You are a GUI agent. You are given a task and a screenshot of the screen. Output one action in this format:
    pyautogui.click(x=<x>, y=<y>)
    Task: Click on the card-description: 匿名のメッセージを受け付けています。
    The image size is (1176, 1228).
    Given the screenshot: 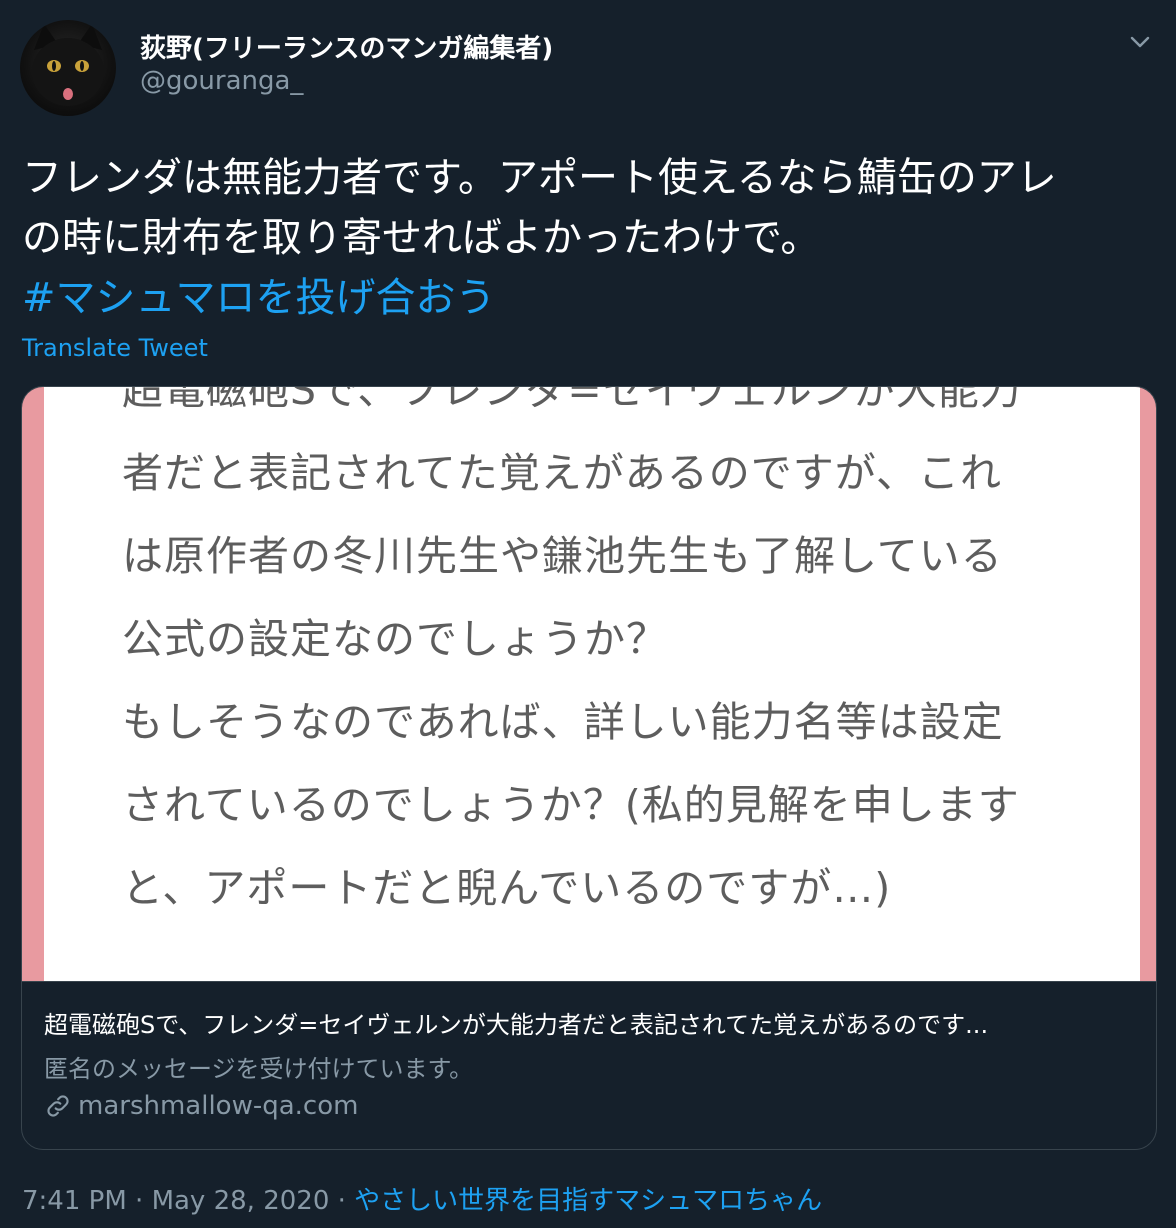 What is the action you would take?
    pyautogui.click(x=259, y=1069)
    